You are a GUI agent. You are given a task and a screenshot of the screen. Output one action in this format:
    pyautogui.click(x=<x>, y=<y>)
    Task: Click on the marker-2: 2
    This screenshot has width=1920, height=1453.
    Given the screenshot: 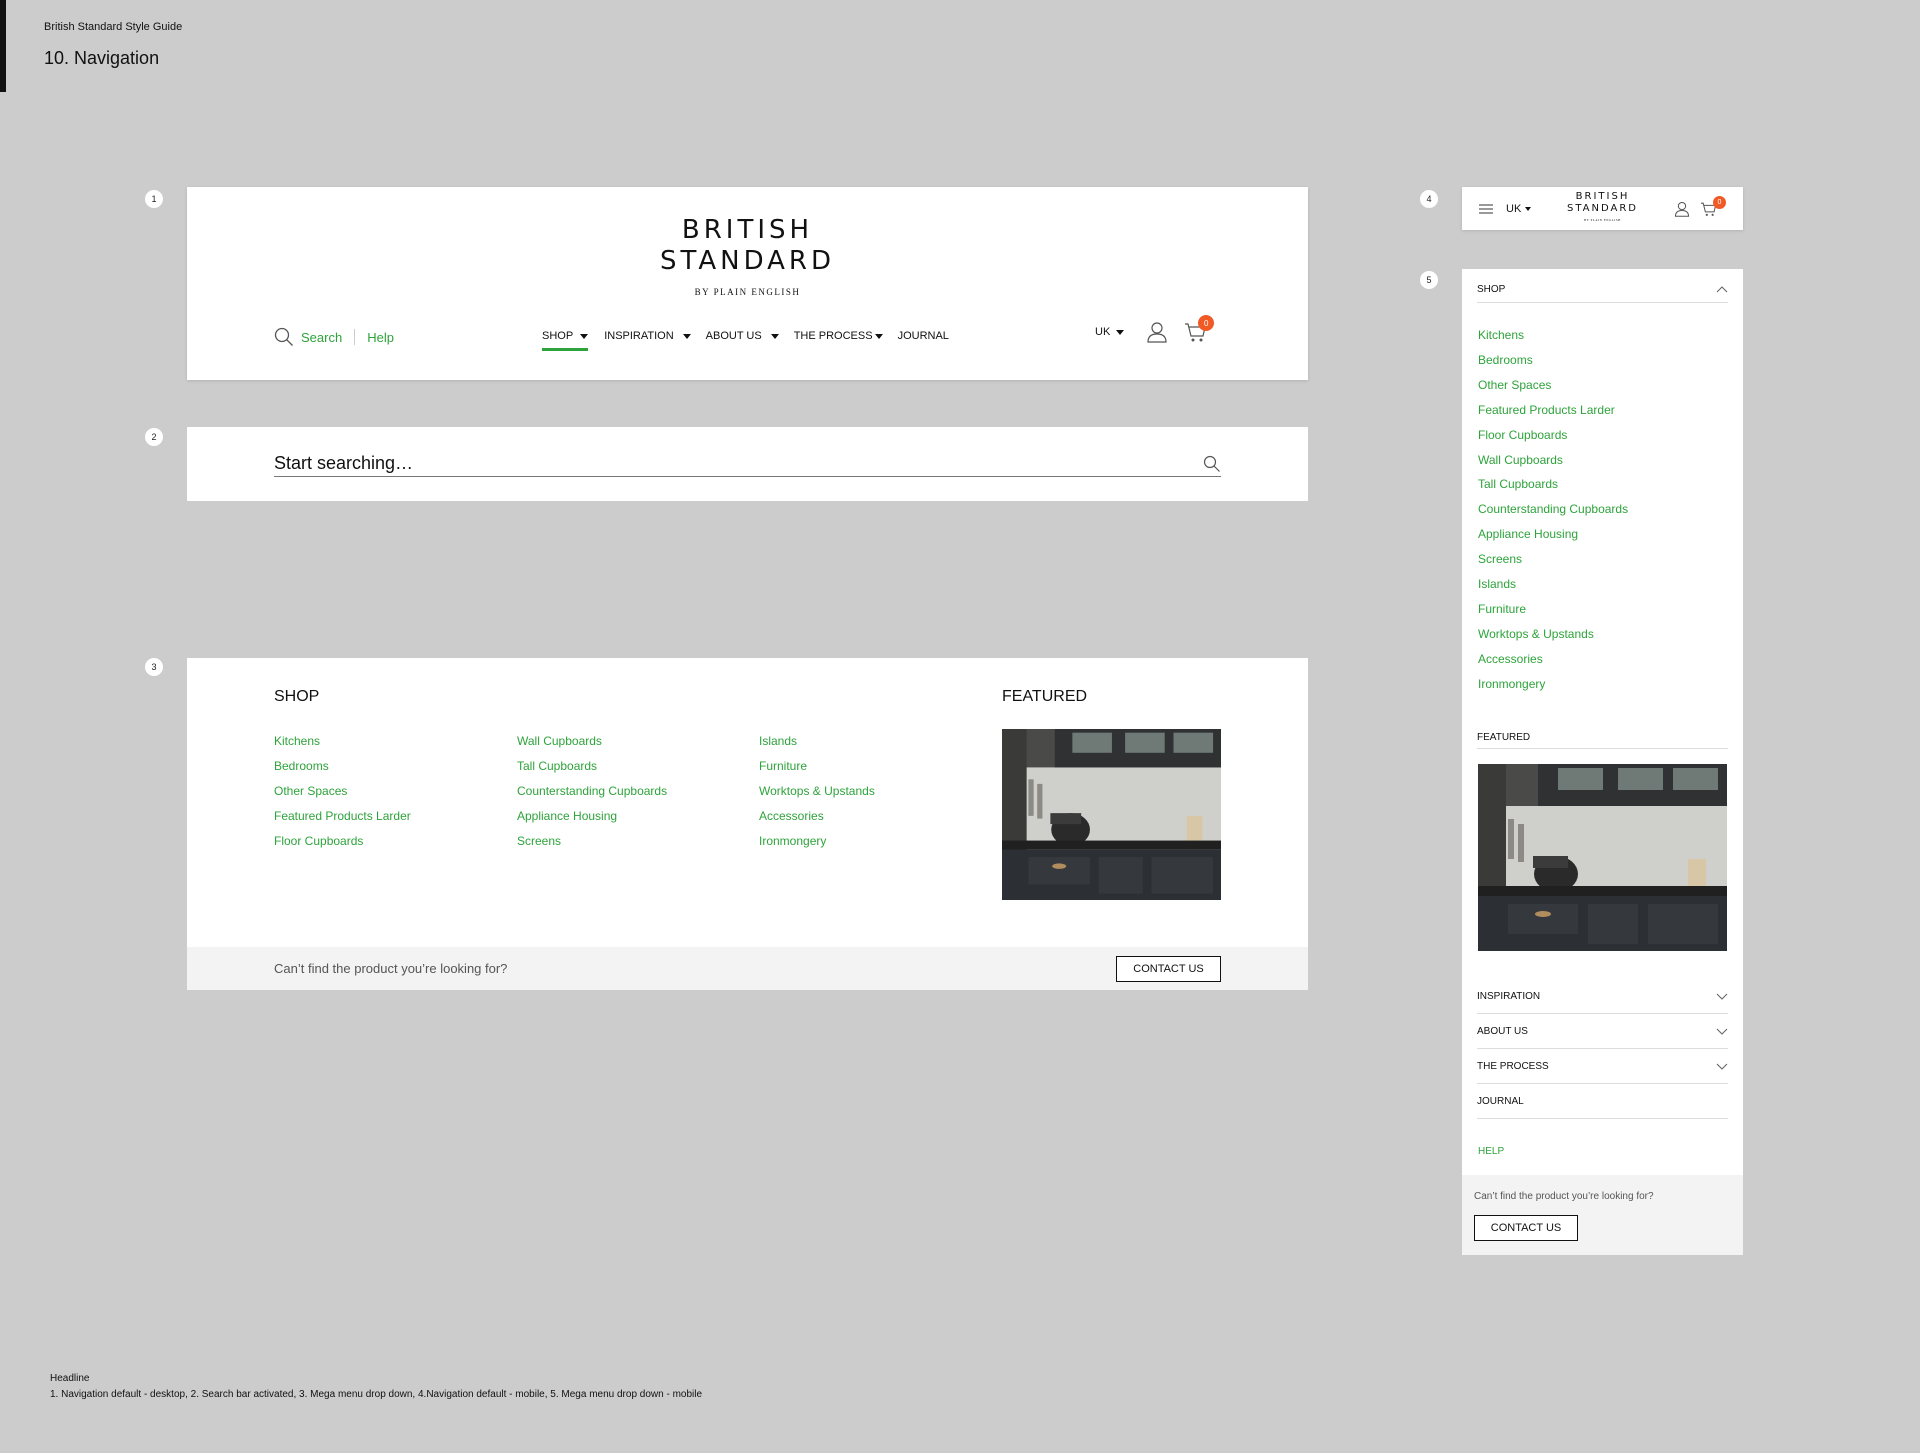 What is the action you would take?
    pyautogui.click(x=154, y=437)
    